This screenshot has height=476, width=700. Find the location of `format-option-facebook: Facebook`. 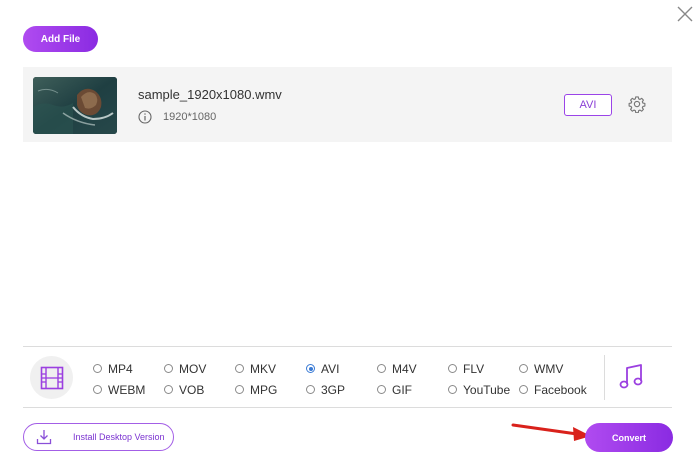

format-option-facebook: Facebook is located at coordinates (554, 389).